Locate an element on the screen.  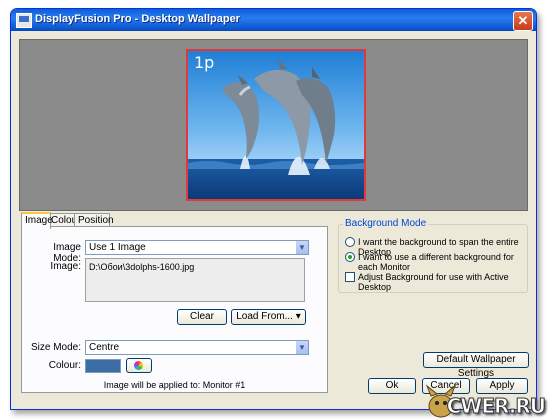
colour-label: Colour: is located at coordinates (64, 365).